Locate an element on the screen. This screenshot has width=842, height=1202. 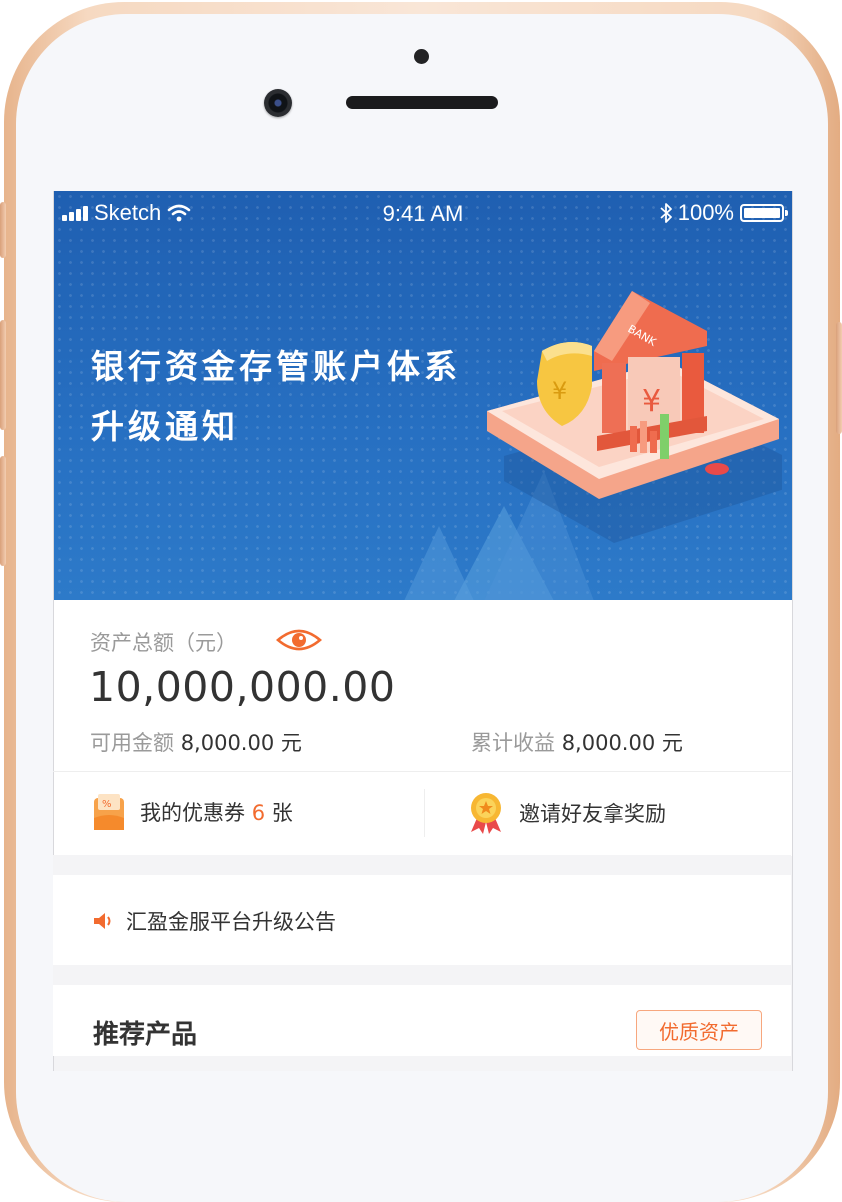
notice-row: 汇盈金服平台升级公告 is located at coordinates (214, 921).